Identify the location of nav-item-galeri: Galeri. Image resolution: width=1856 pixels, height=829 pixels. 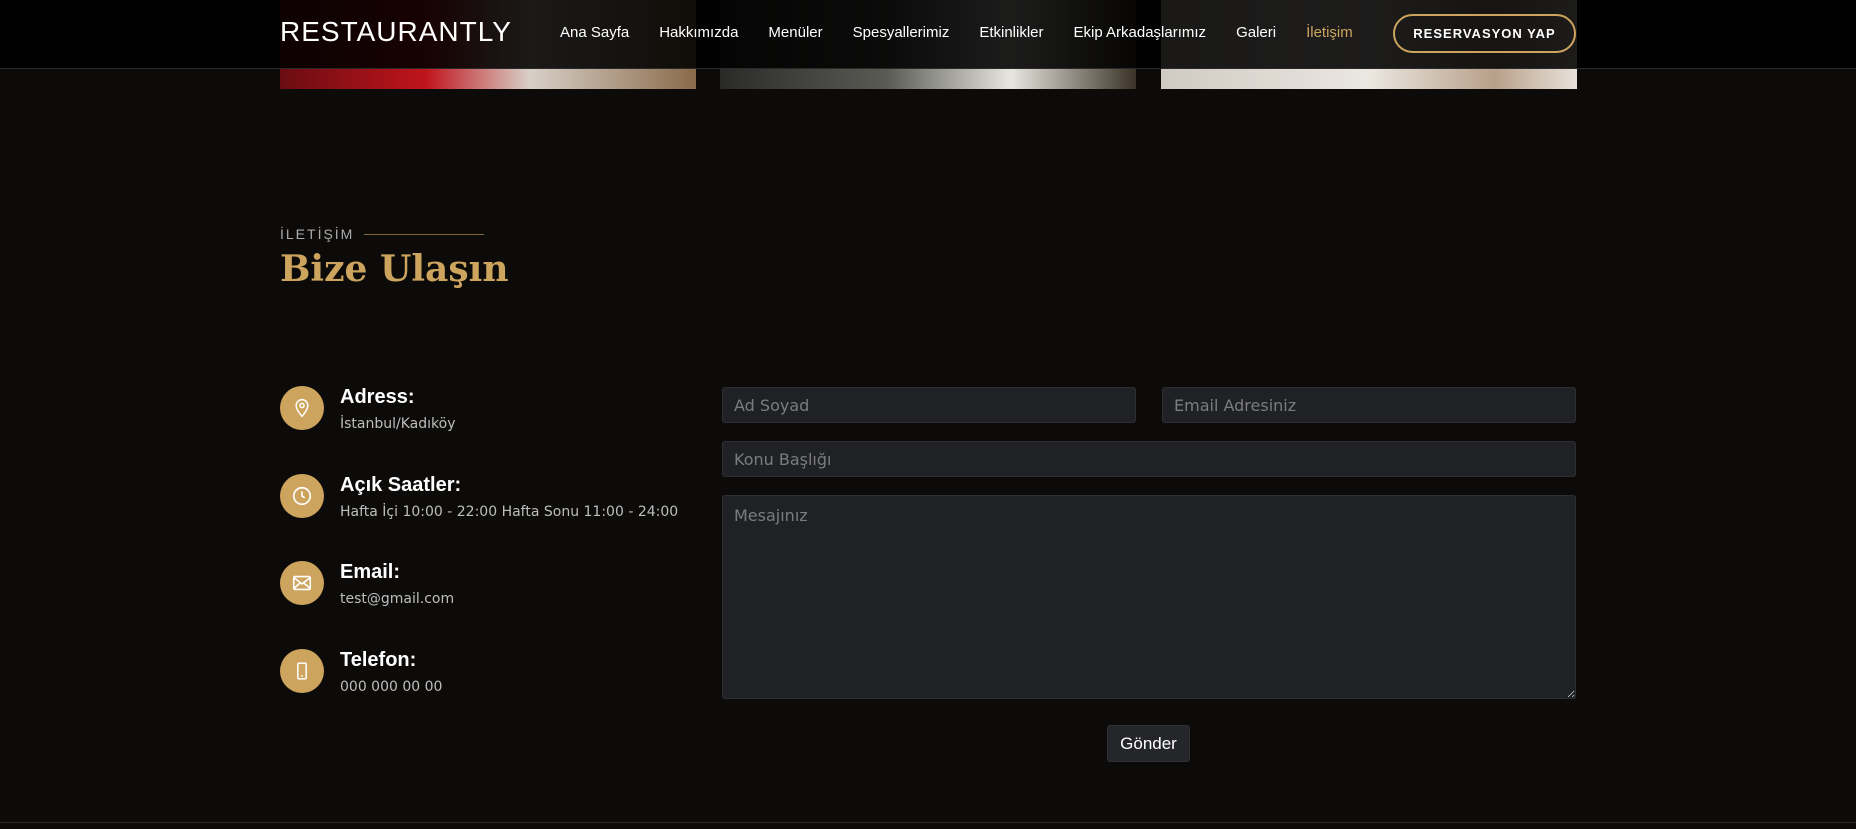
(1256, 32).